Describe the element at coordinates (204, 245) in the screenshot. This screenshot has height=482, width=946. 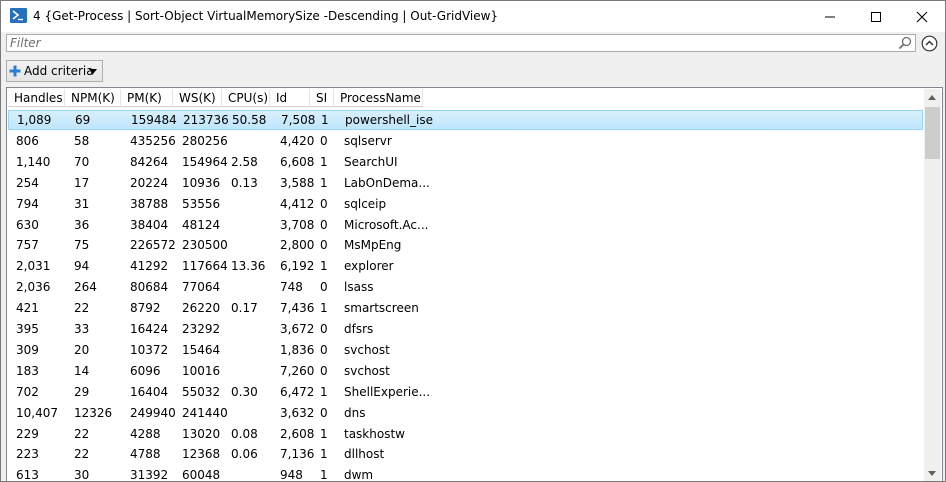
I see `cell-ws: 230500` at that location.